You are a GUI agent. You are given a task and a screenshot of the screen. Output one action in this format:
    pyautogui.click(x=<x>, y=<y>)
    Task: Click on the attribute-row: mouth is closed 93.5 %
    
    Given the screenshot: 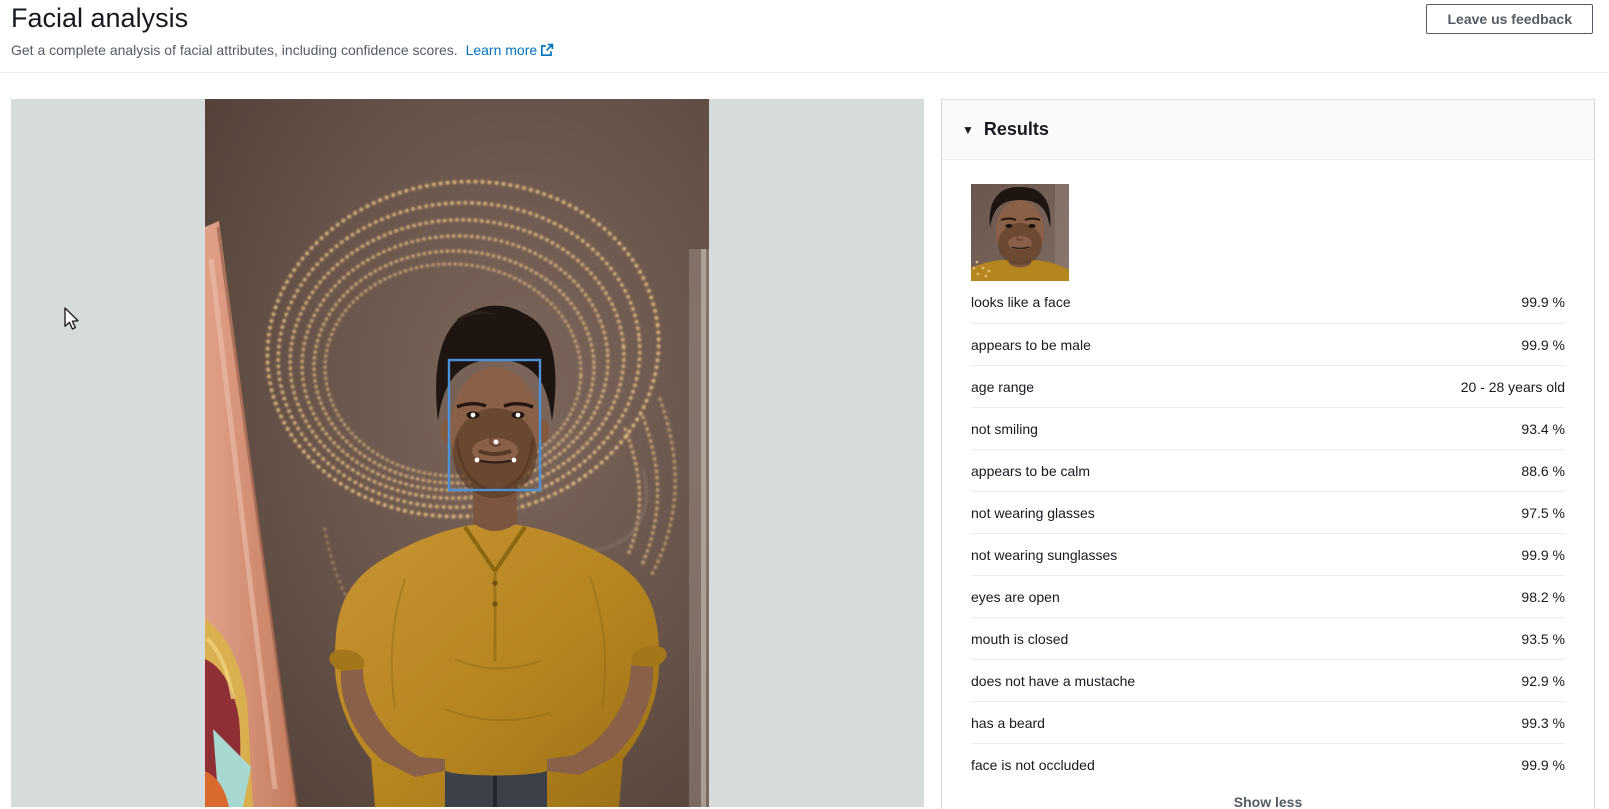 What is the action you would take?
    pyautogui.click(x=1268, y=638)
    